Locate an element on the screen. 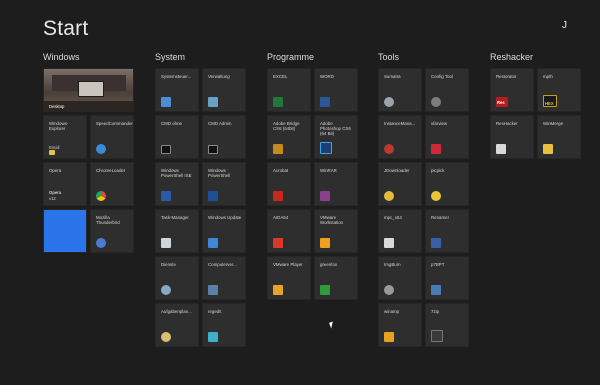  tile-desktop: Desktop is located at coordinates (88, 90).